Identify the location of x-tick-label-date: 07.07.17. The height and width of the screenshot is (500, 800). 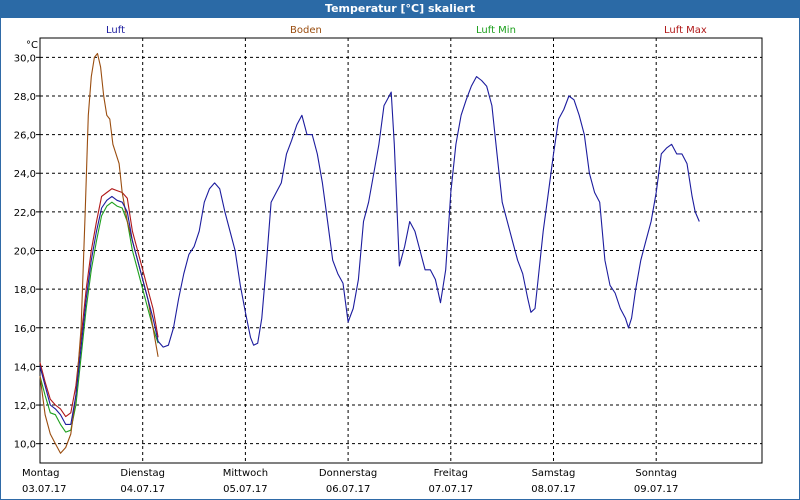
(451, 489).